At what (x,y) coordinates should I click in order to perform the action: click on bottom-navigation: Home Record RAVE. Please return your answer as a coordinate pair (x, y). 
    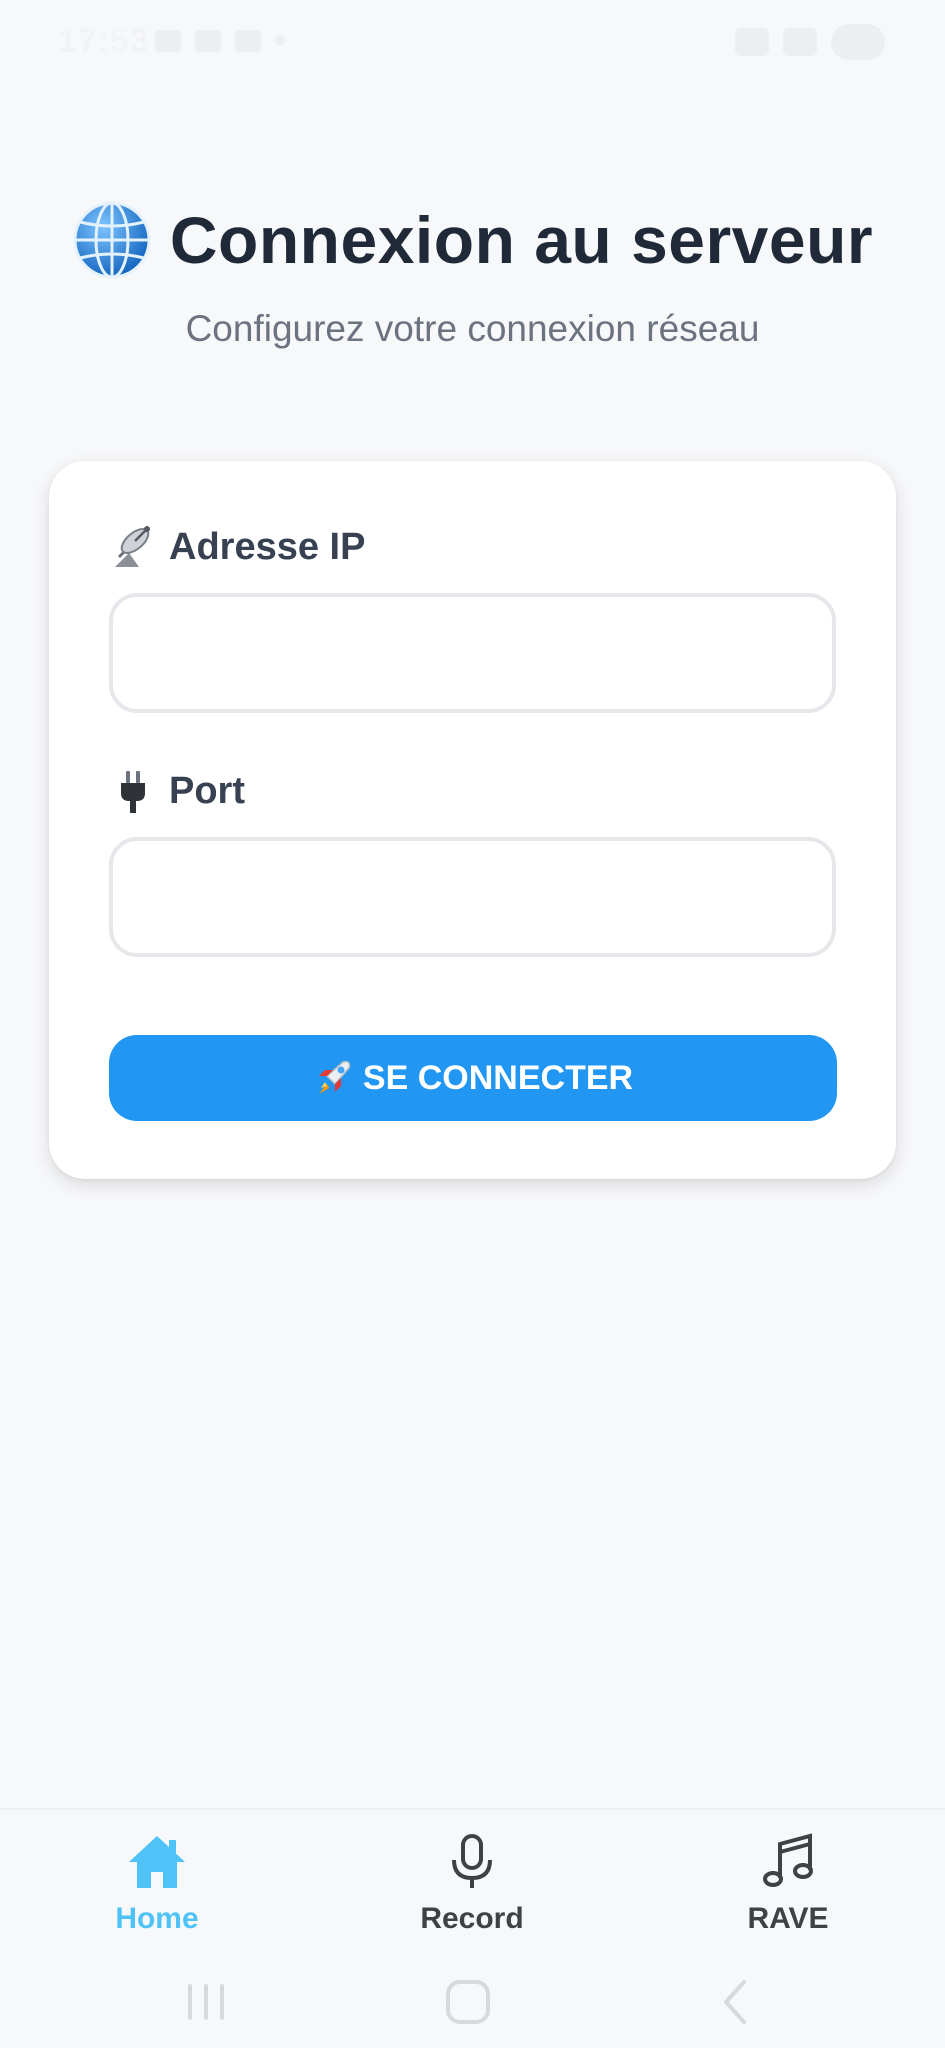
    Looking at the image, I should click on (472, 1883).